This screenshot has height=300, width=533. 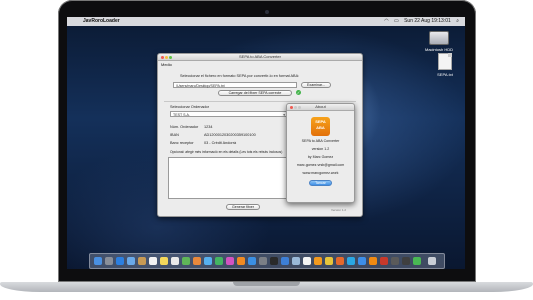 I want to click on finder-icon, so click(x=98, y=261).